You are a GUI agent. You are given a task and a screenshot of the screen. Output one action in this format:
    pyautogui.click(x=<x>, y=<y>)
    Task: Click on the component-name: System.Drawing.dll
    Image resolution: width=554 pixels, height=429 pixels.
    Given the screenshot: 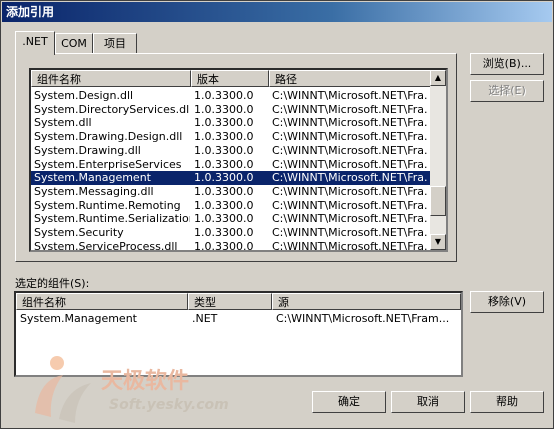 What is the action you would take?
    pyautogui.click(x=87, y=150)
    